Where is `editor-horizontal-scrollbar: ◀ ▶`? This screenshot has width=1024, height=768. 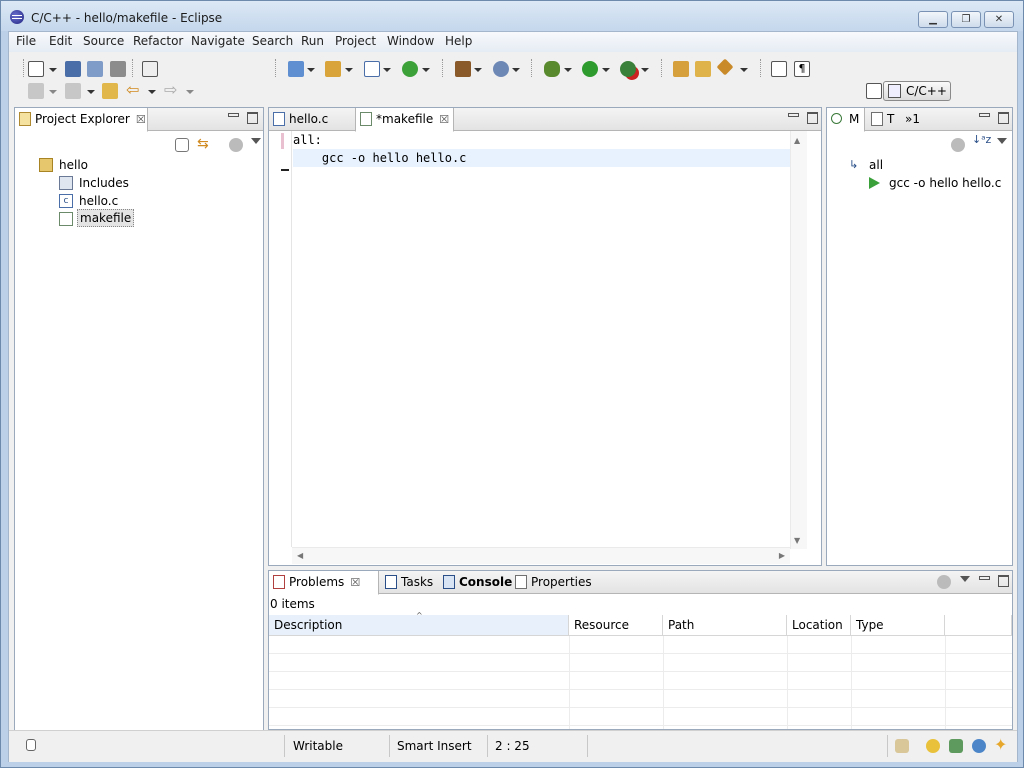
editor-horizontal-scrollbar: ◀ ▶ is located at coordinates (541, 555).